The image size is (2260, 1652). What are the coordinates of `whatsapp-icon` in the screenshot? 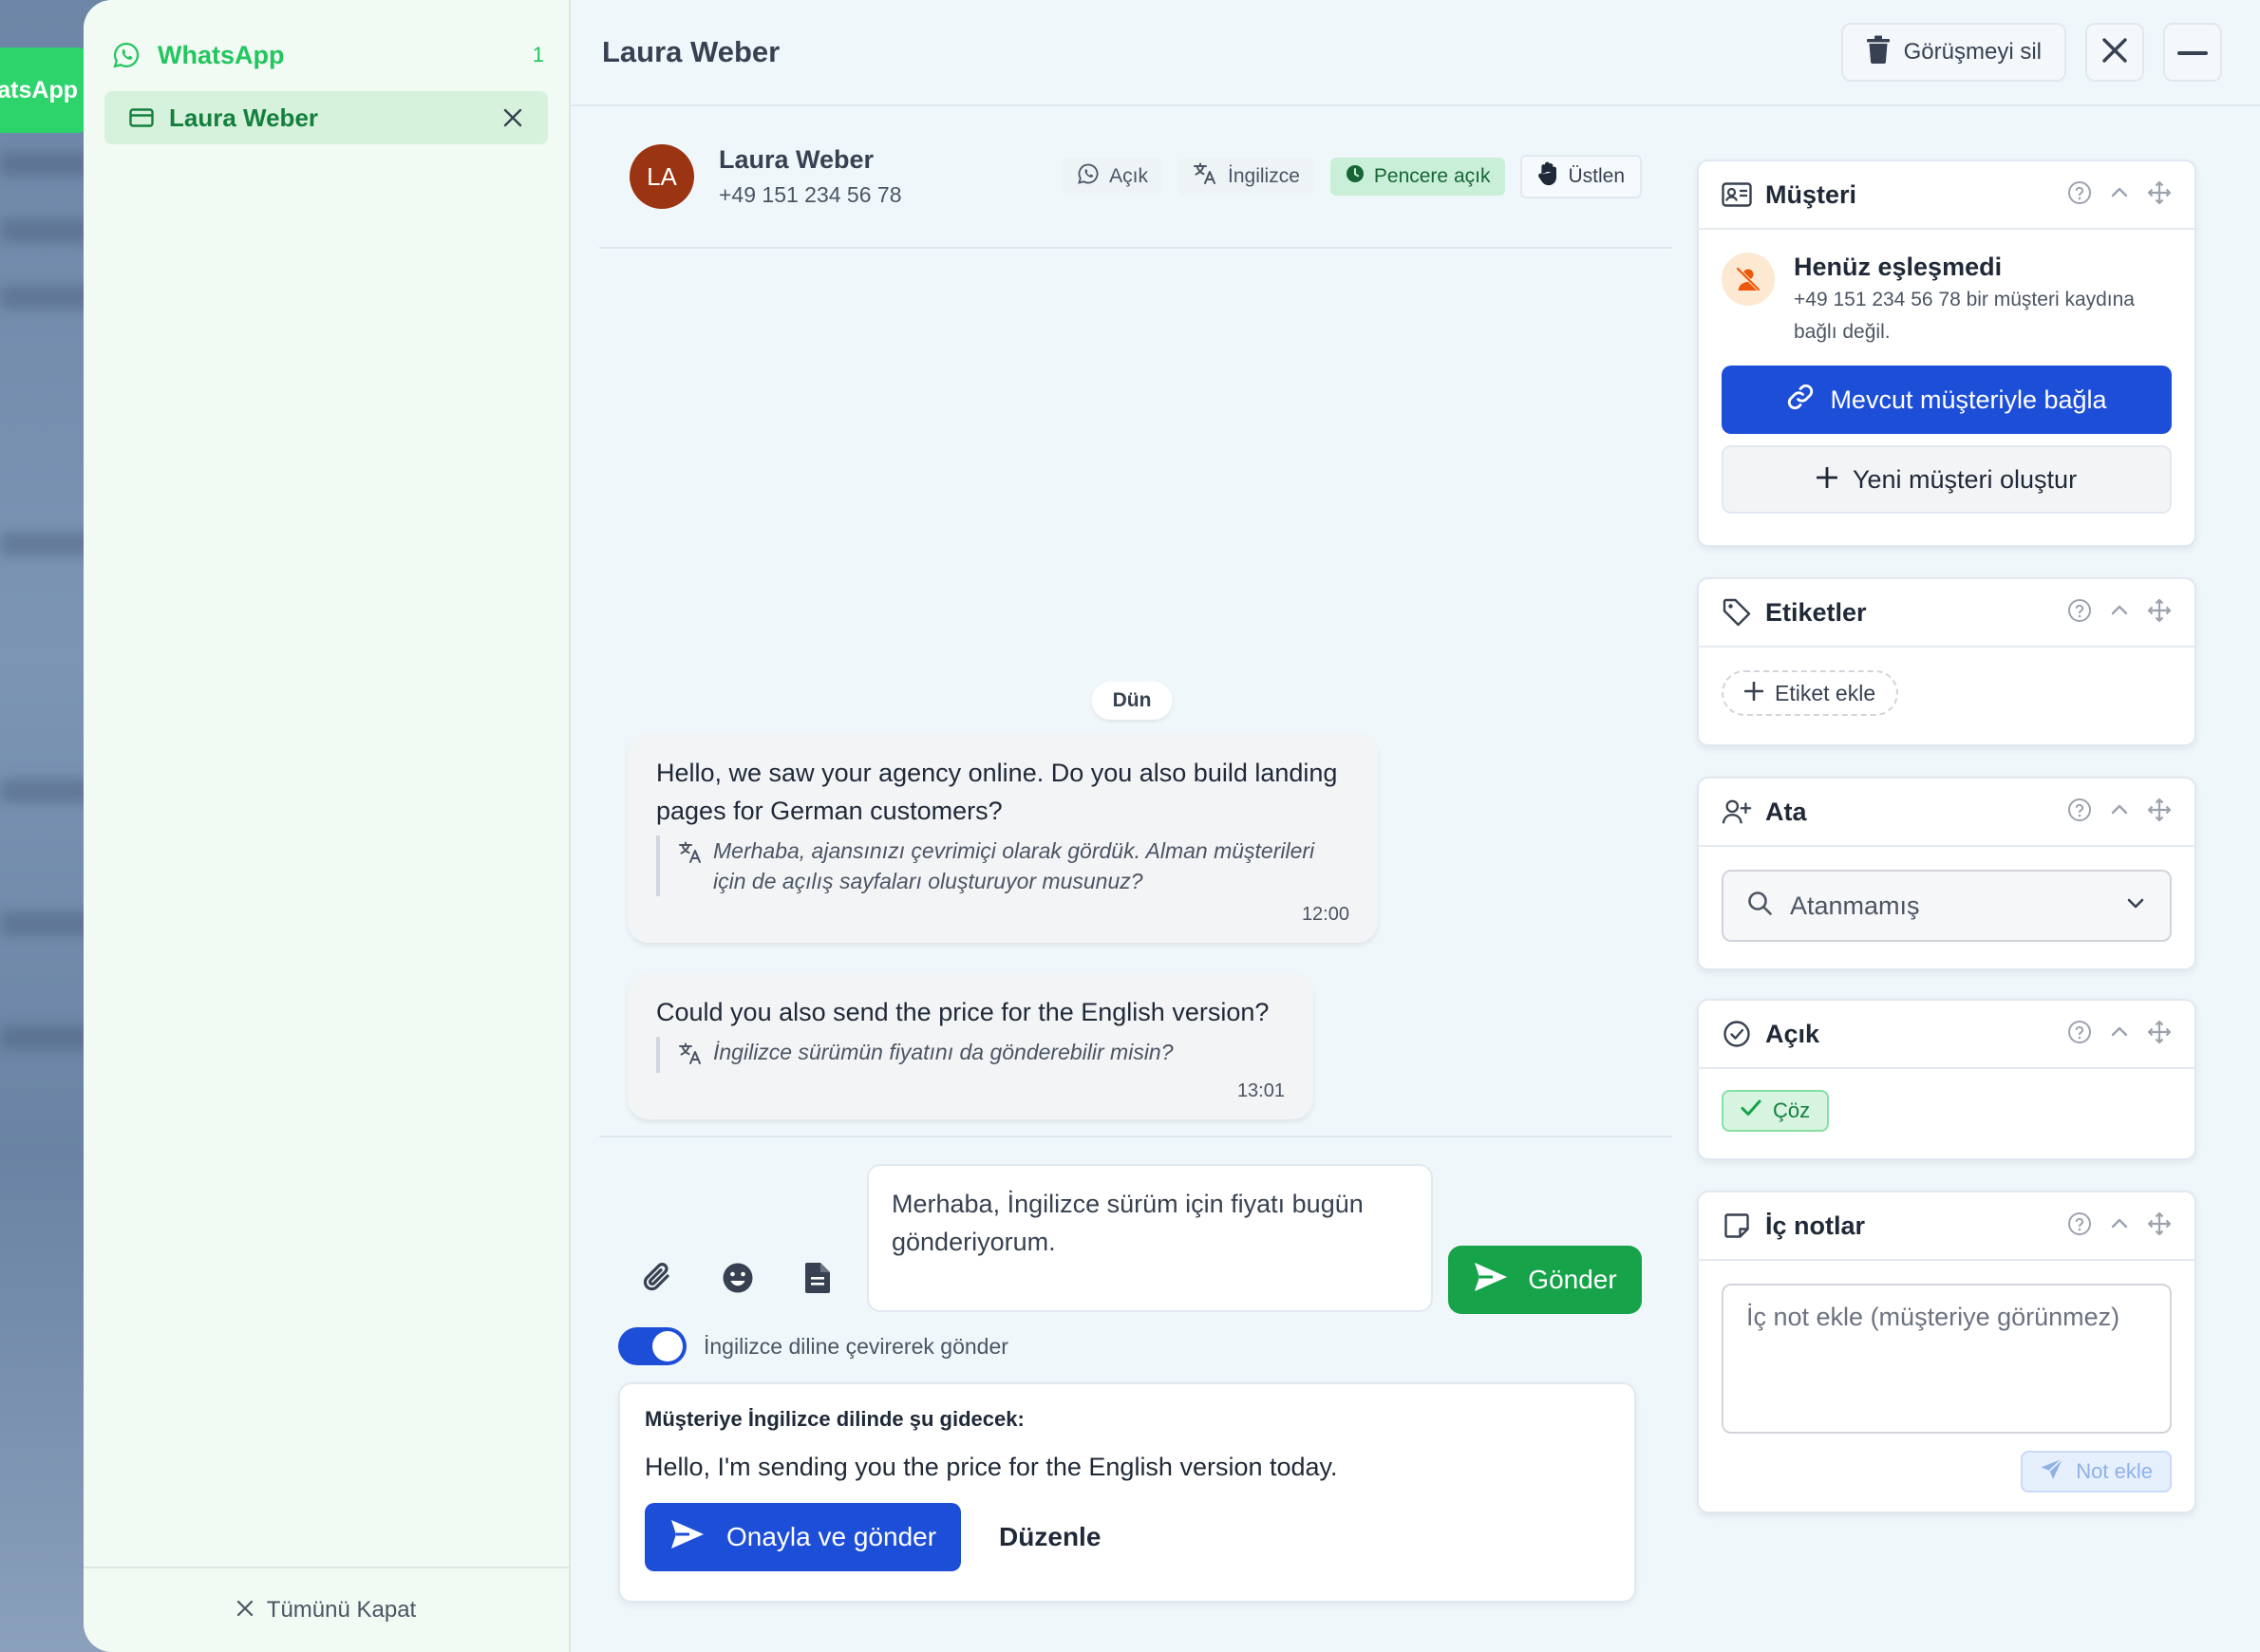 It's located at (1089, 176).